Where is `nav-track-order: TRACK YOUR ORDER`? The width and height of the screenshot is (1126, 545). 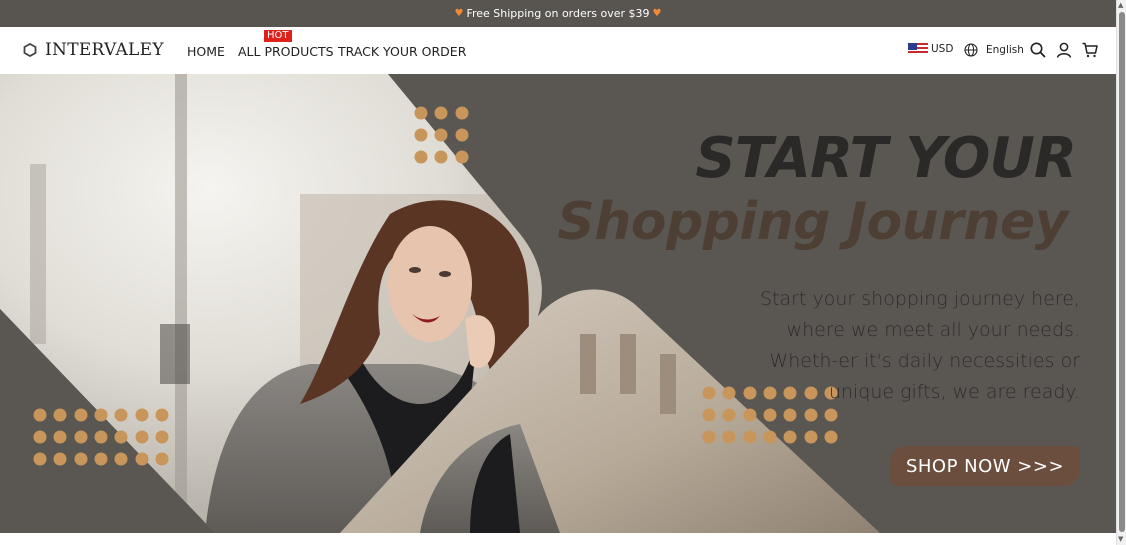
nav-track-order: TRACK YOUR ORDER is located at coordinates (402, 51).